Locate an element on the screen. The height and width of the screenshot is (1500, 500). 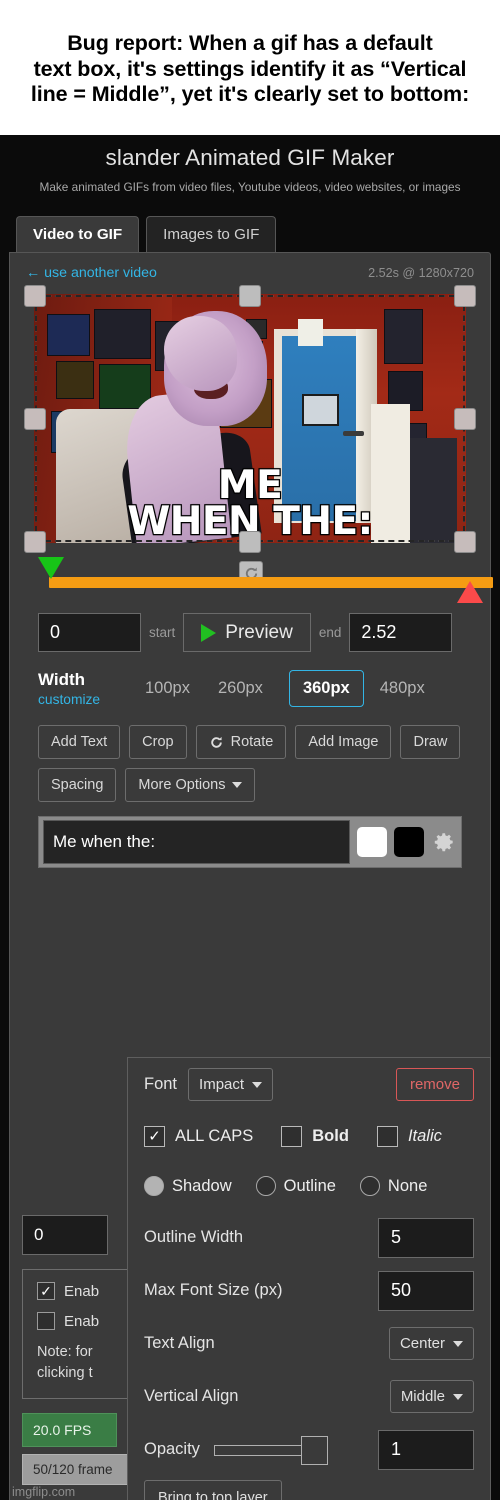
outline-width-input is located at coordinates (426, 1237).